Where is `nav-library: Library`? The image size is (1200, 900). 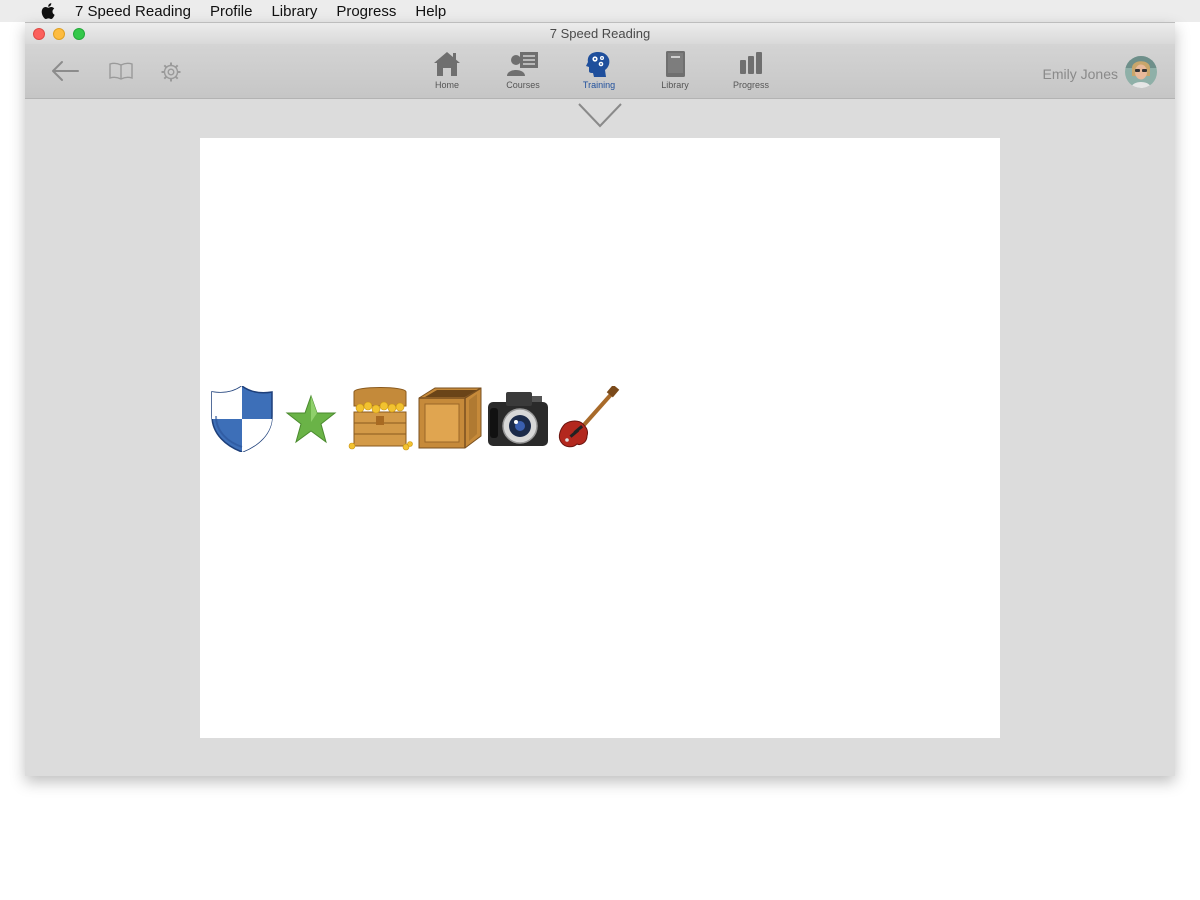 nav-library: Library is located at coordinates (675, 70).